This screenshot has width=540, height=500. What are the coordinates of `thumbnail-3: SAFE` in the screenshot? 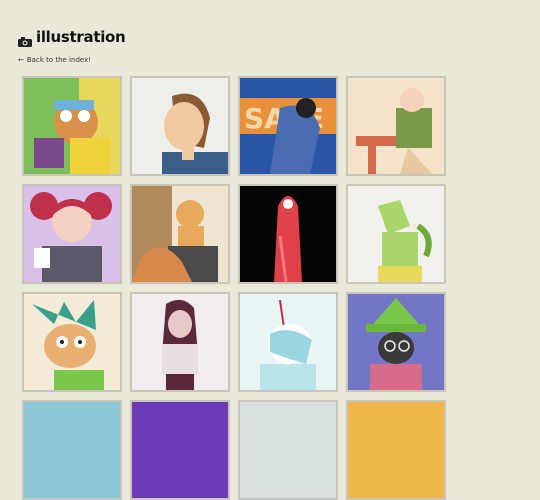 It's located at (288, 126).